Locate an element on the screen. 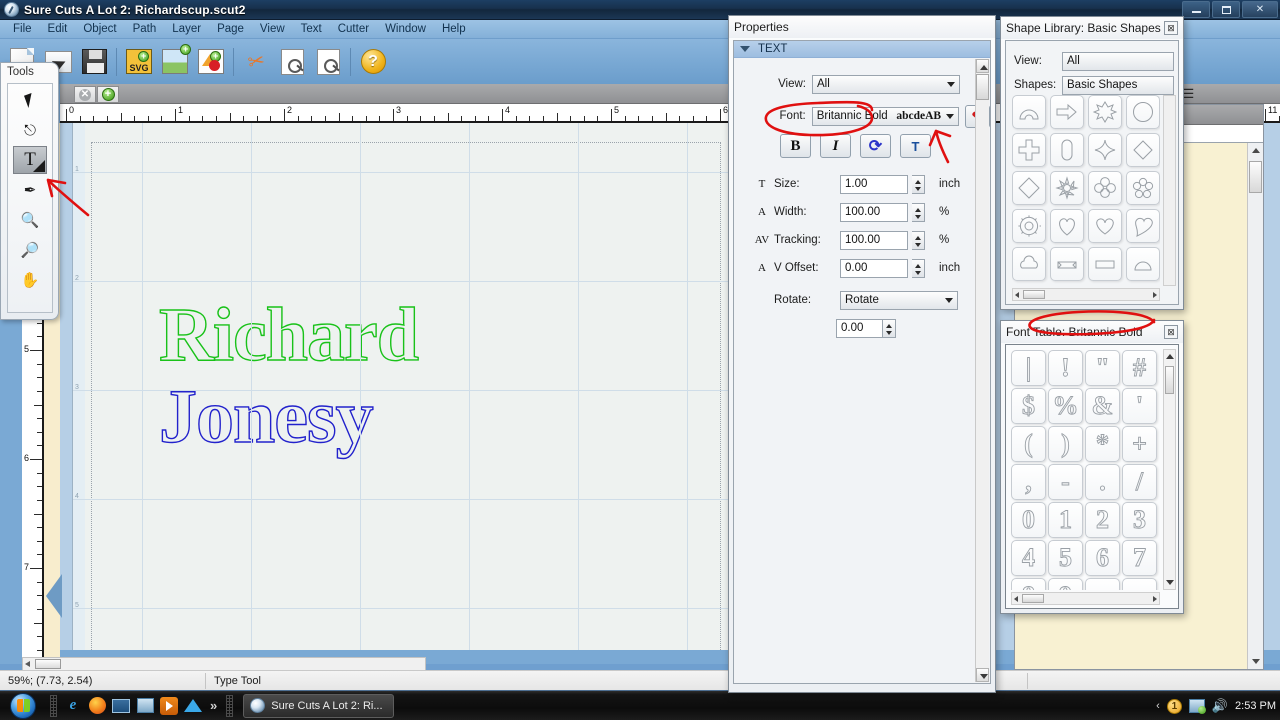  scroll-right-icon is located at coordinates (1155, 295).